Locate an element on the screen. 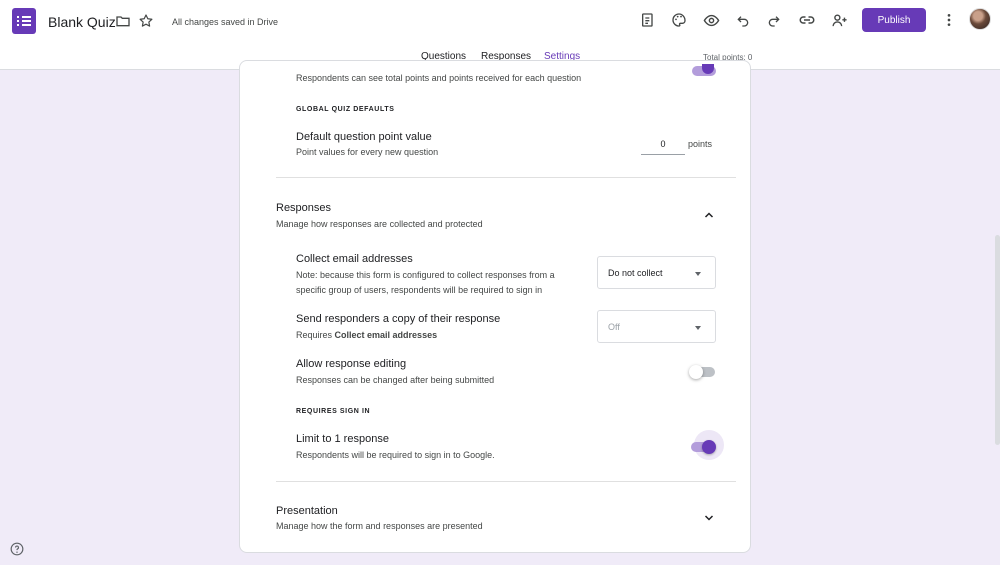 The image size is (1000, 565). star-icon is located at coordinates (146, 21).